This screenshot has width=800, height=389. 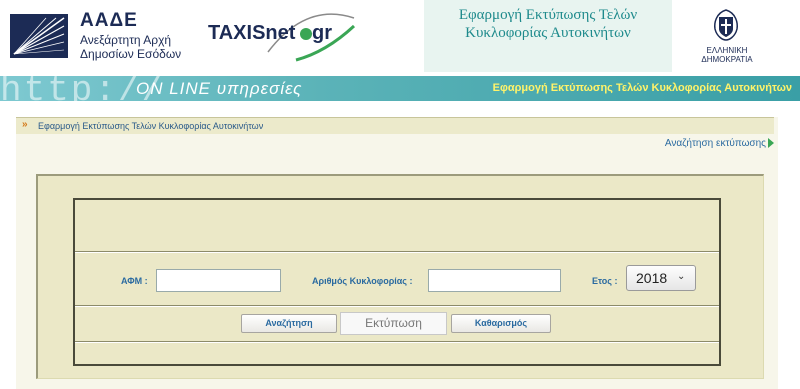 What do you see at coordinates (252, 33) in the screenshot?
I see `taxisnet-name: TAXISnet` at bounding box center [252, 33].